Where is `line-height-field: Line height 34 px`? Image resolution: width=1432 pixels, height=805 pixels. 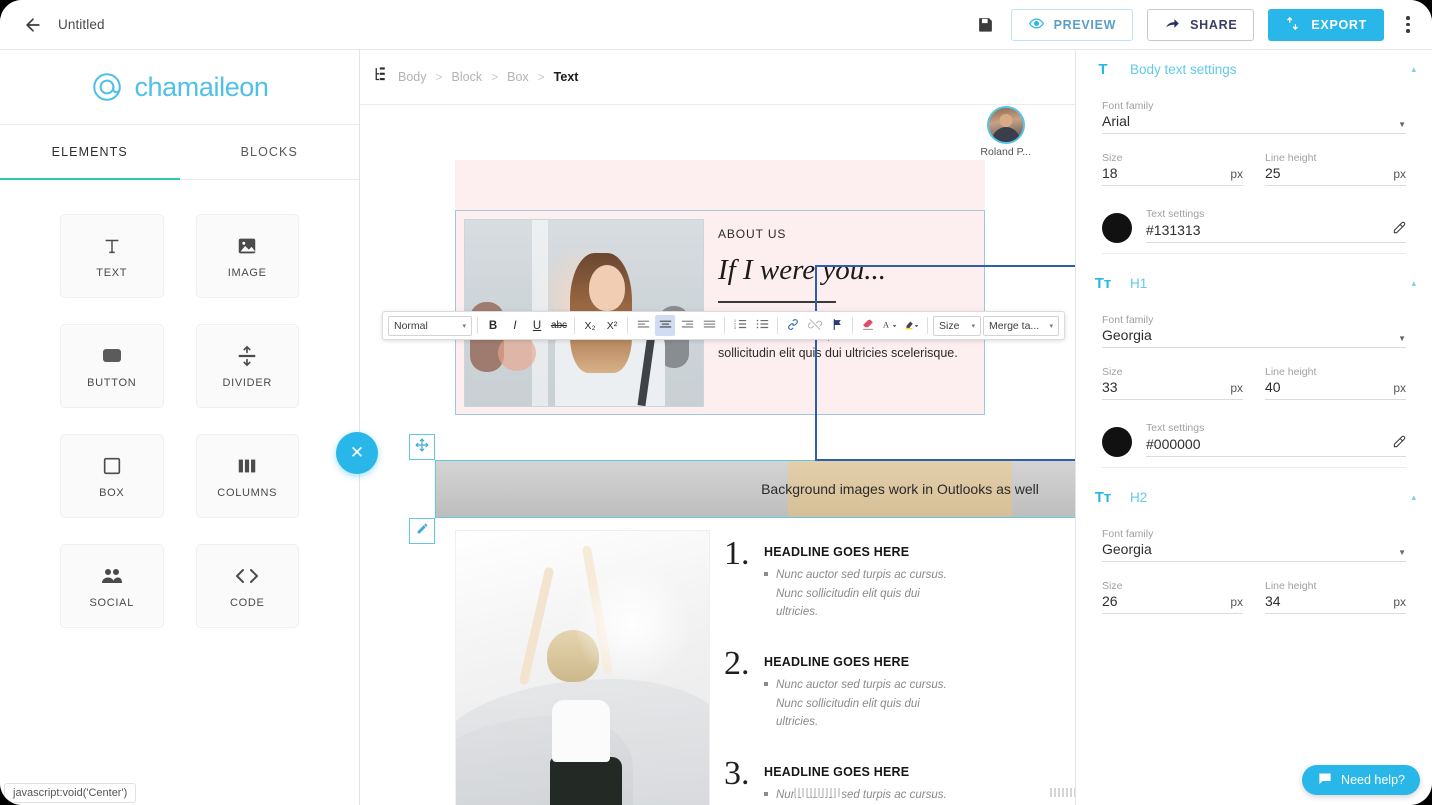
line-height-field: Line height 34 px is located at coordinates (1335, 597).